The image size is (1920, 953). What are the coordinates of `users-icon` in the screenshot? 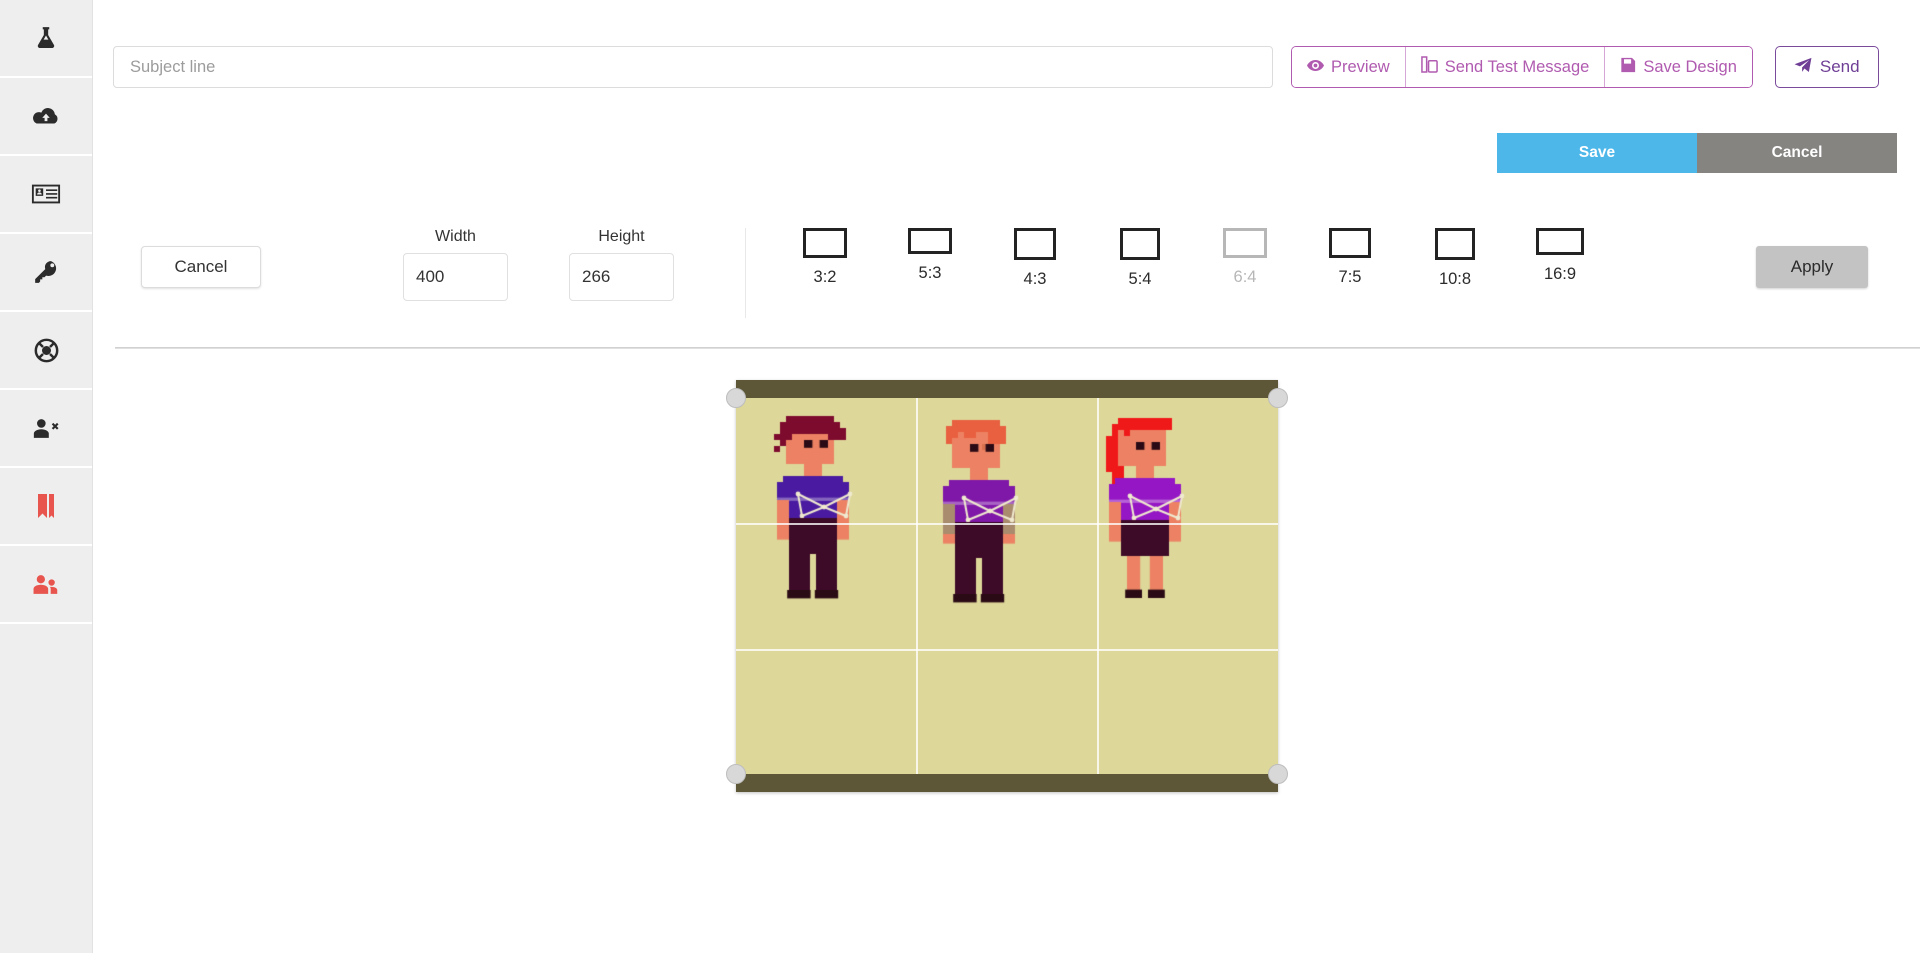 It's located at (46, 584).